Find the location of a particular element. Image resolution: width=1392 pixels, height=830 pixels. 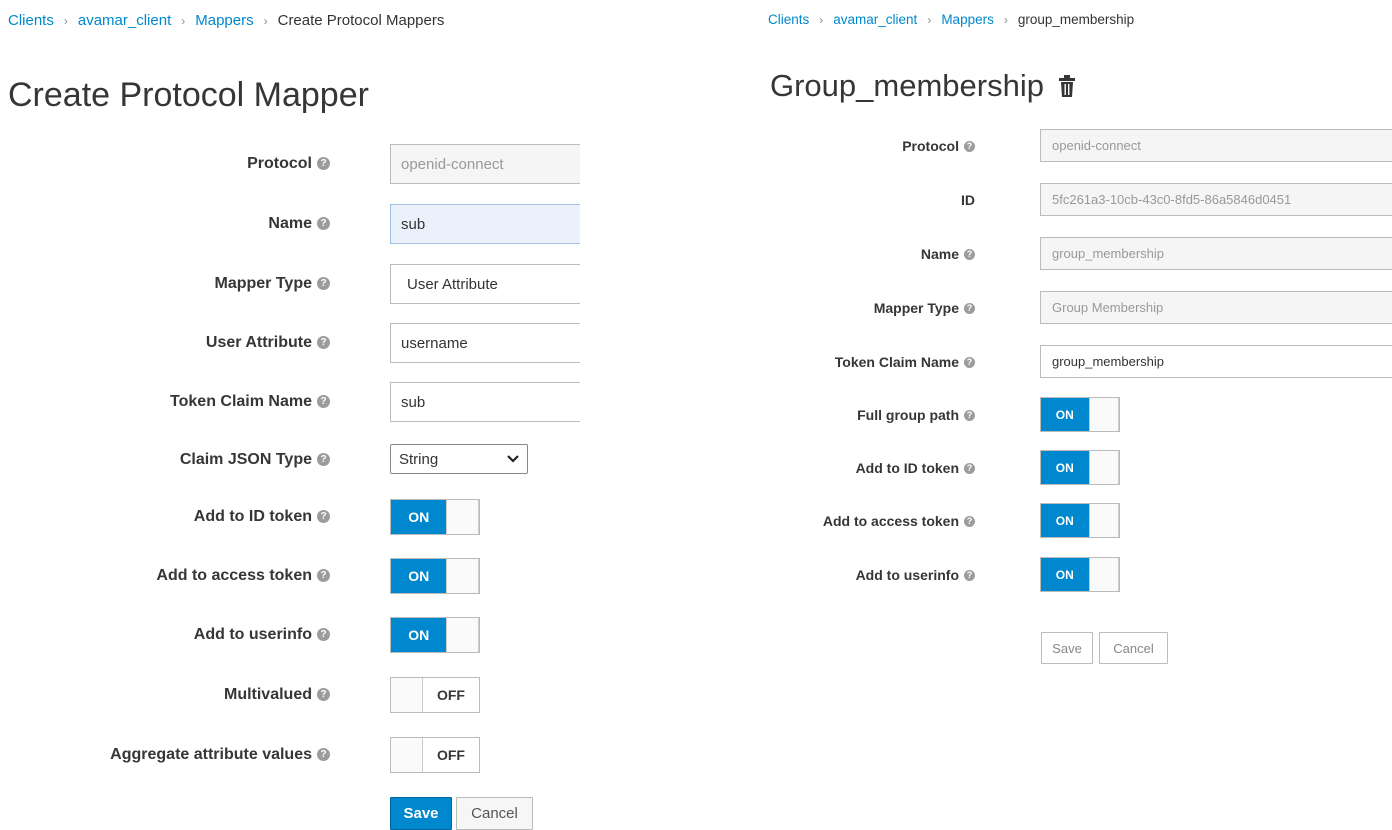

form-label: Mapper Type? is located at coordinates (165, 284).